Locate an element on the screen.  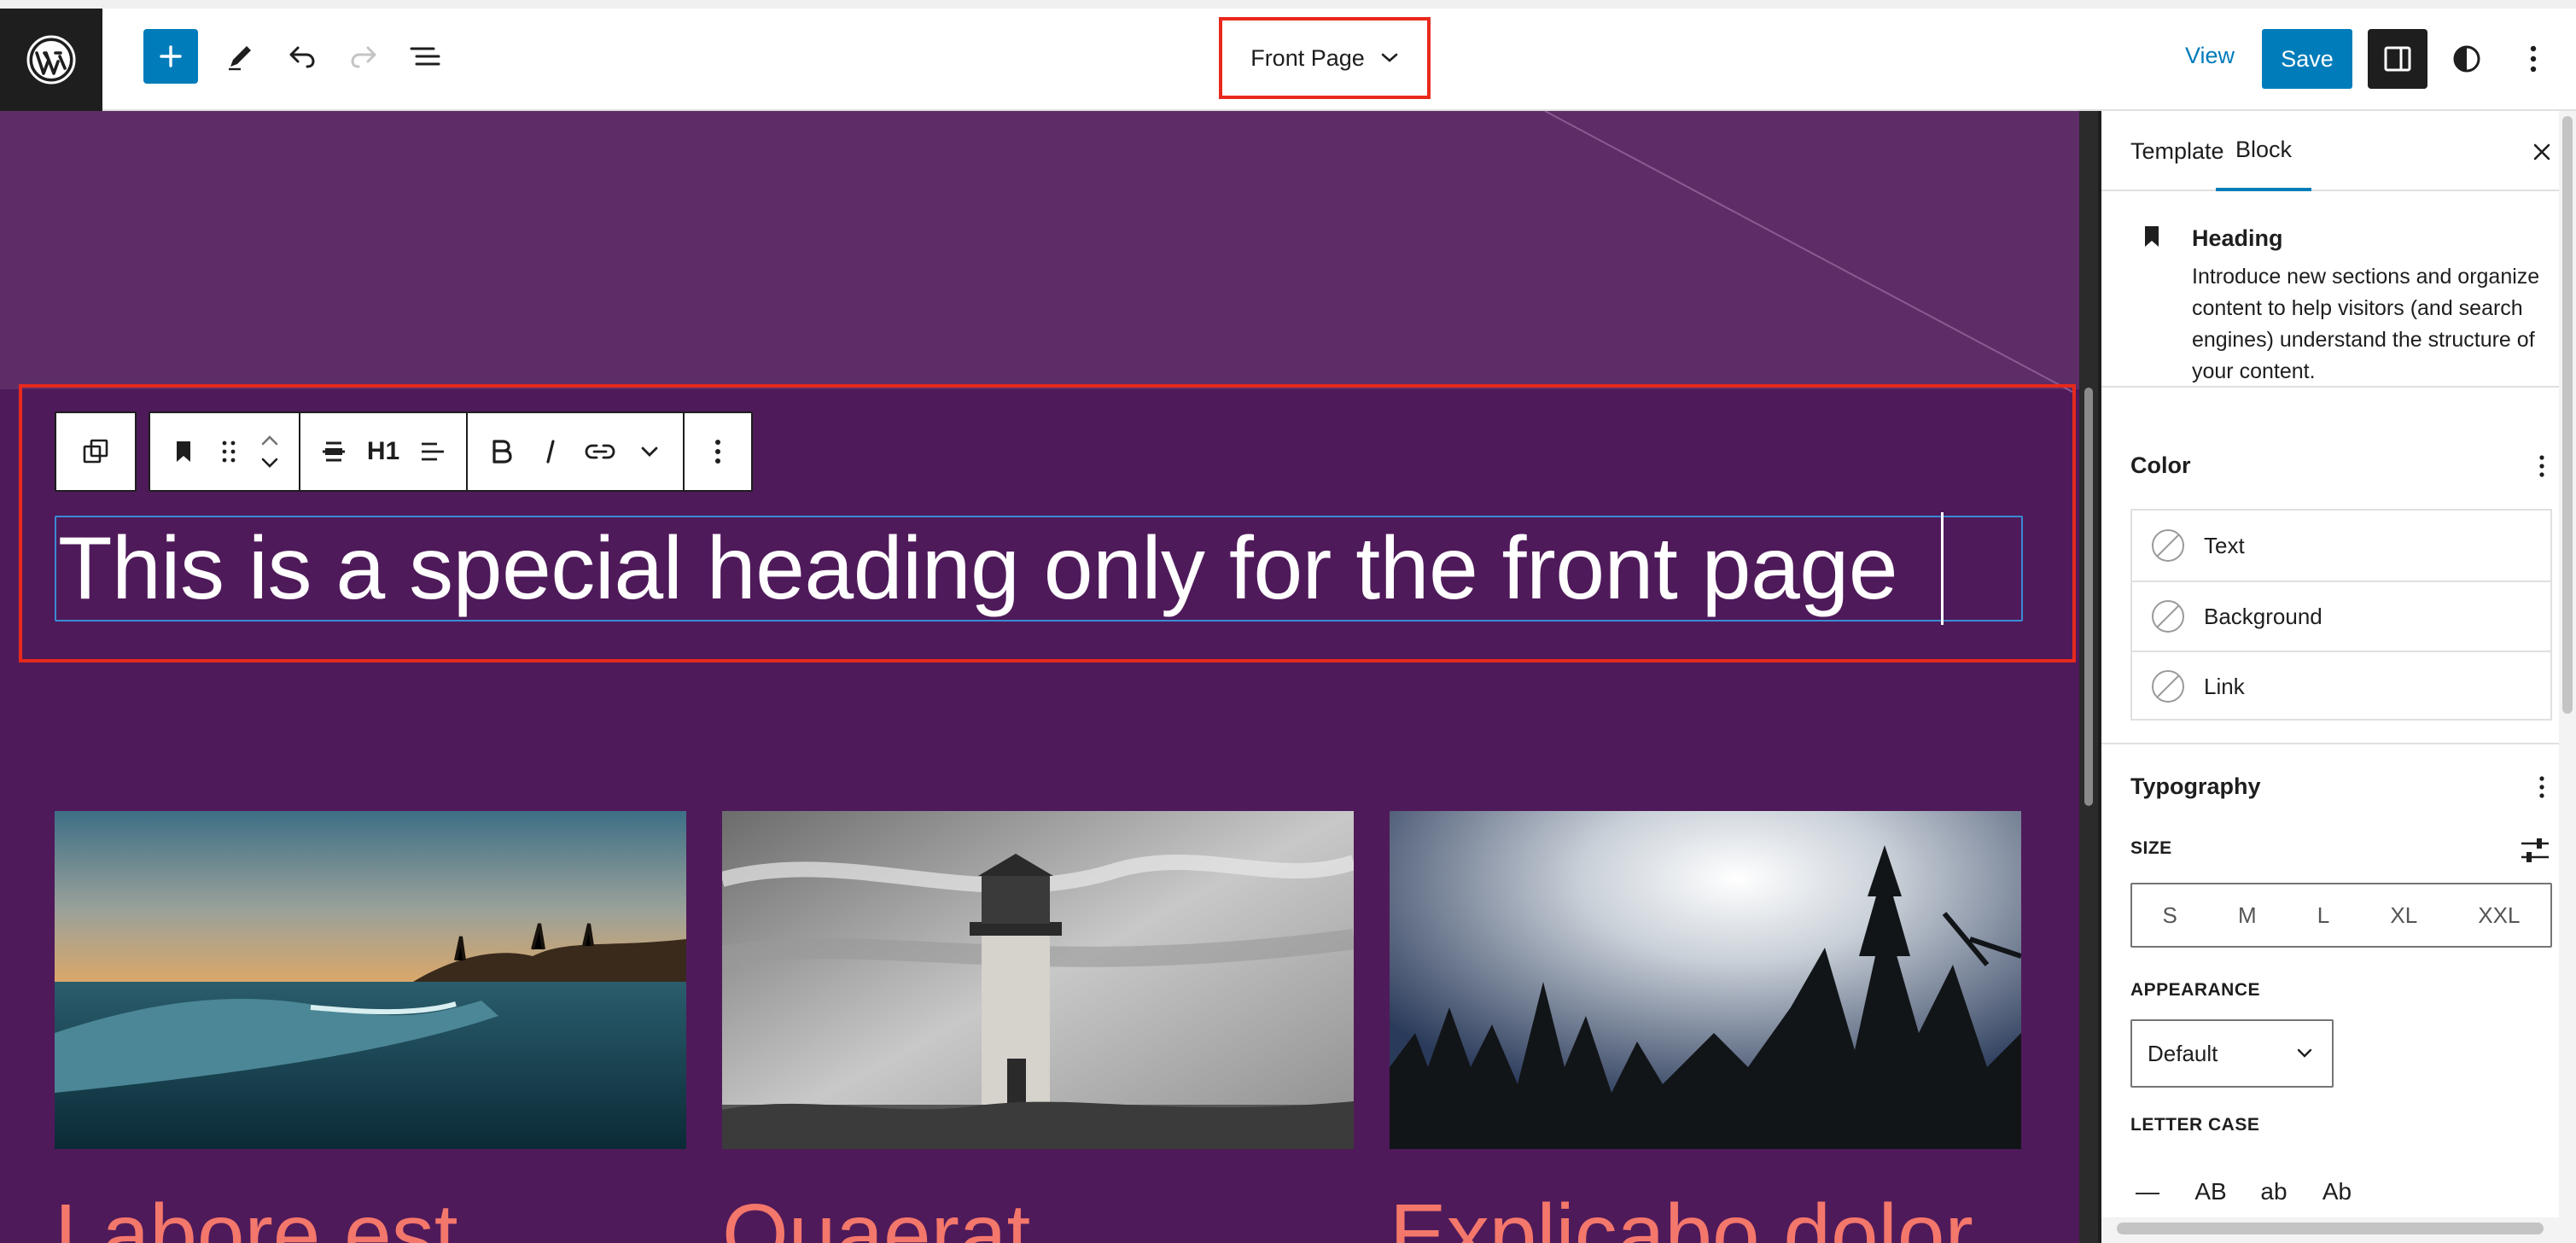
italic-button is located at coordinates (550, 451).